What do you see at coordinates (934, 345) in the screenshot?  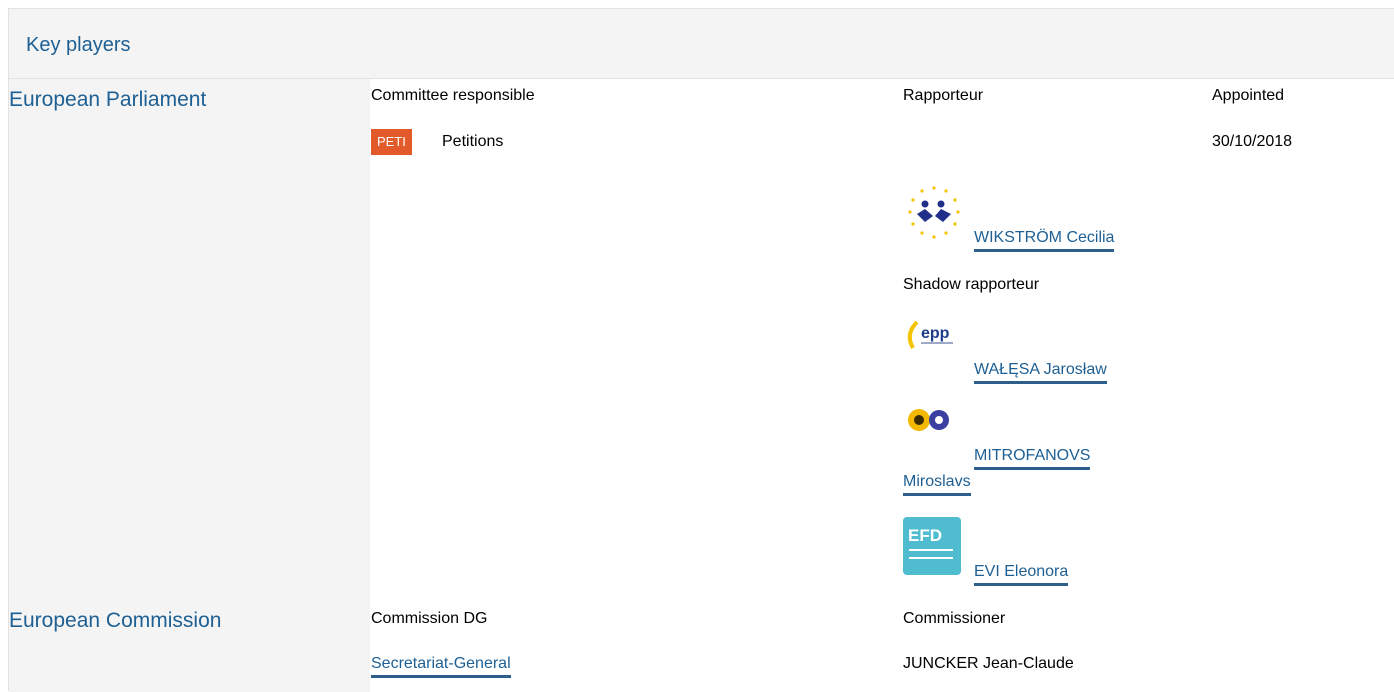 I see `epp-logo-icon: epp` at bounding box center [934, 345].